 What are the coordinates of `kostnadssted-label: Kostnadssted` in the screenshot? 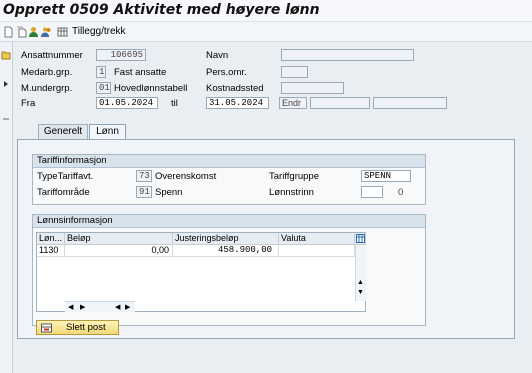 It's located at (235, 88).